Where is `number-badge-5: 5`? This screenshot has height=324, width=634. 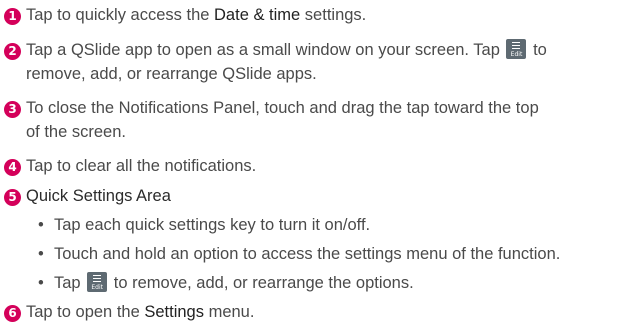 number-badge-5: 5 is located at coordinates (12, 197).